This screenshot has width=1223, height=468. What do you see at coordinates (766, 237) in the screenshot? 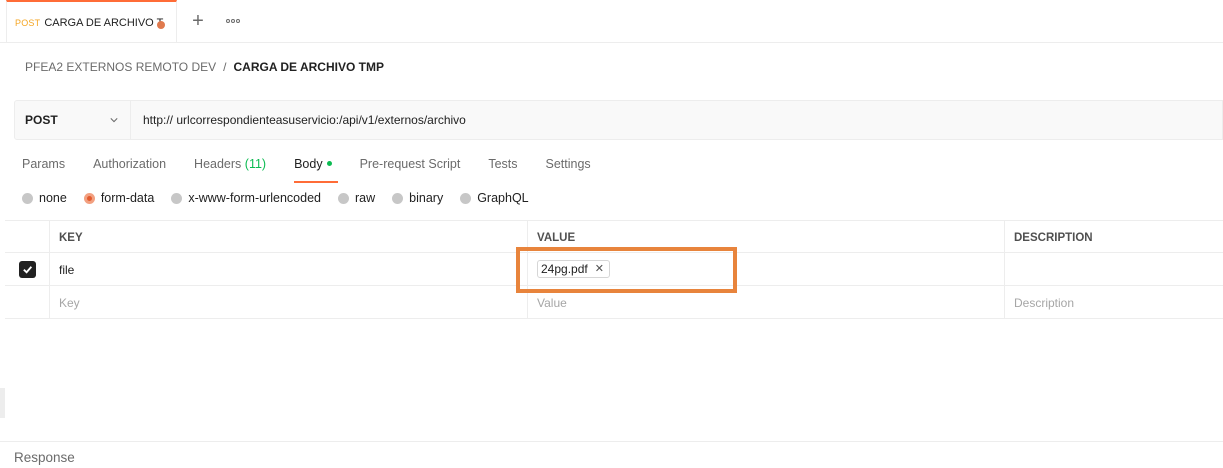
I see `column-header-value: VALUE` at bounding box center [766, 237].